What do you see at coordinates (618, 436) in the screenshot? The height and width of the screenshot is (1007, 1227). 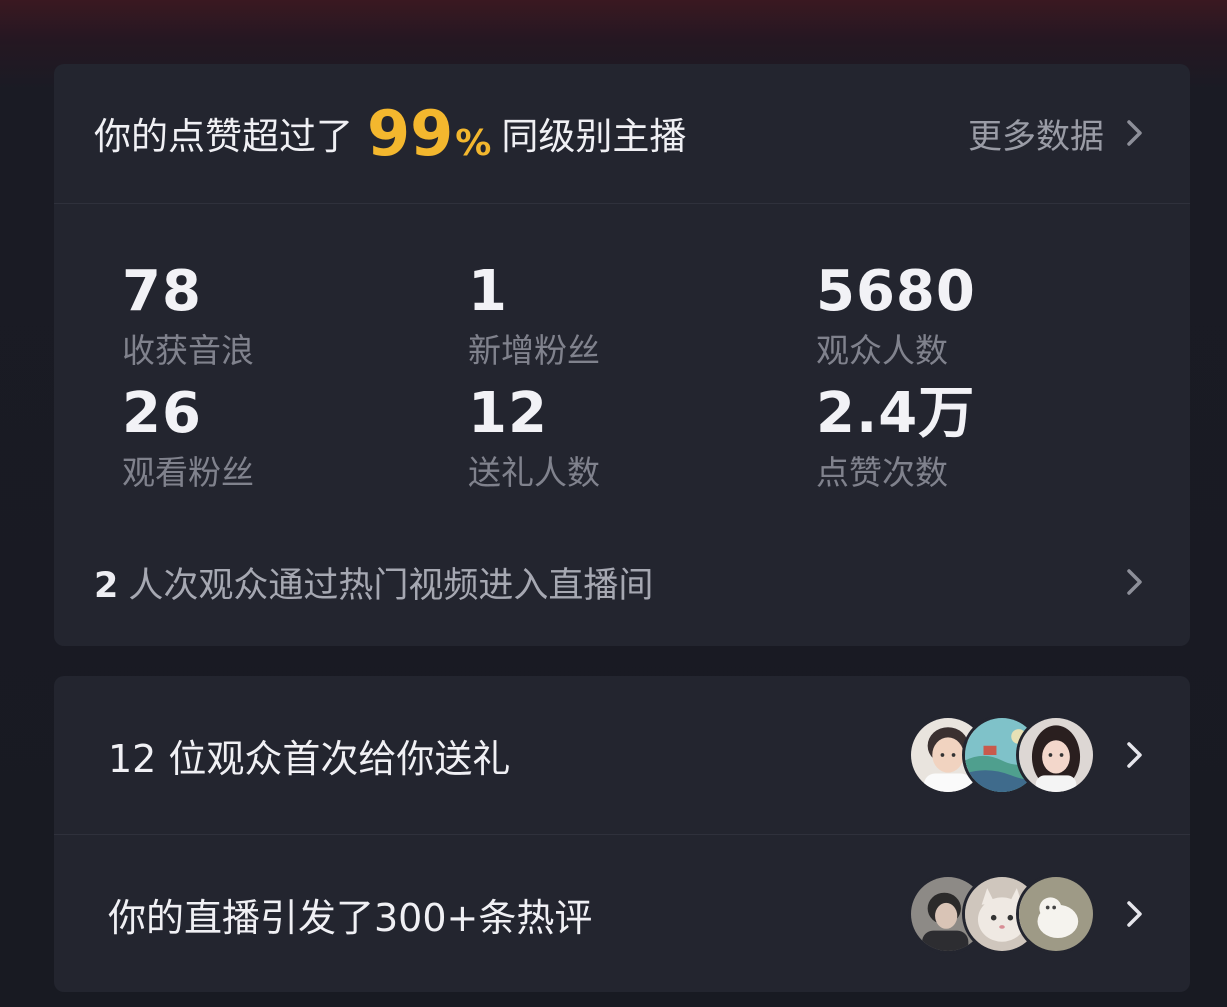 I see `stat-gift-givers: 12 送礼人数` at bounding box center [618, 436].